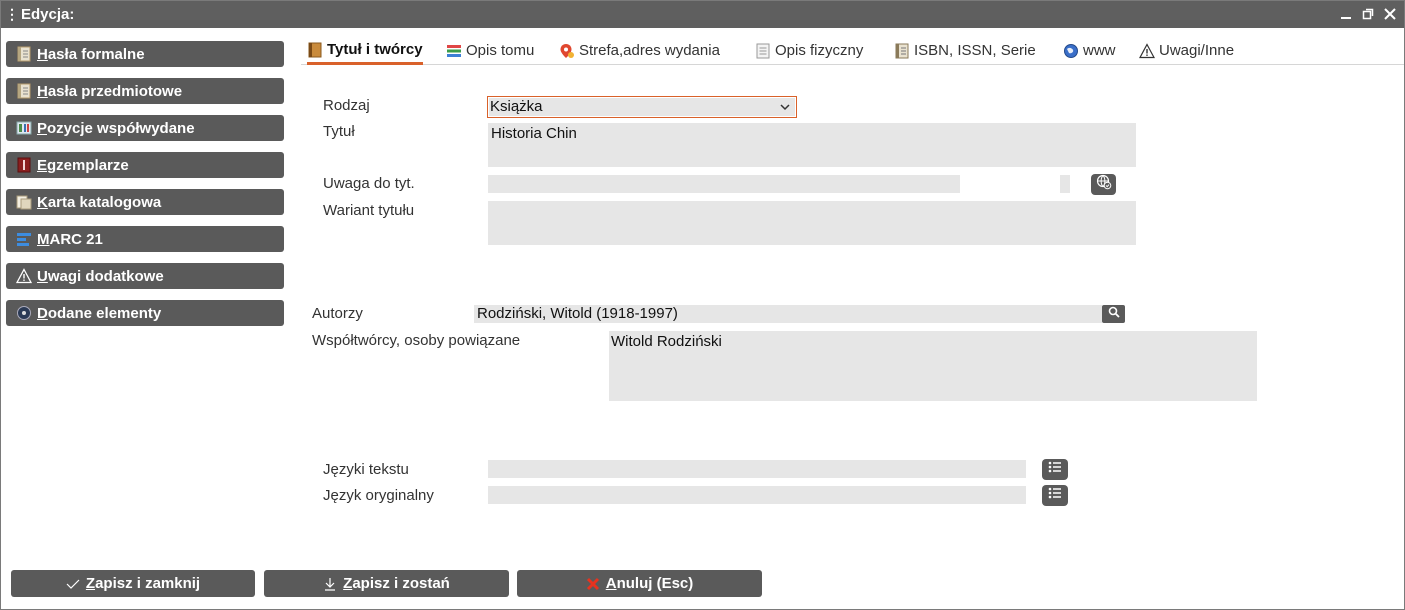 This screenshot has width=1405, height=610. What do you see at coordinates (490, 50) in the screenshot?
I see `tab-opis-tomu: Opis tomu` at bounding box center [490, 50].